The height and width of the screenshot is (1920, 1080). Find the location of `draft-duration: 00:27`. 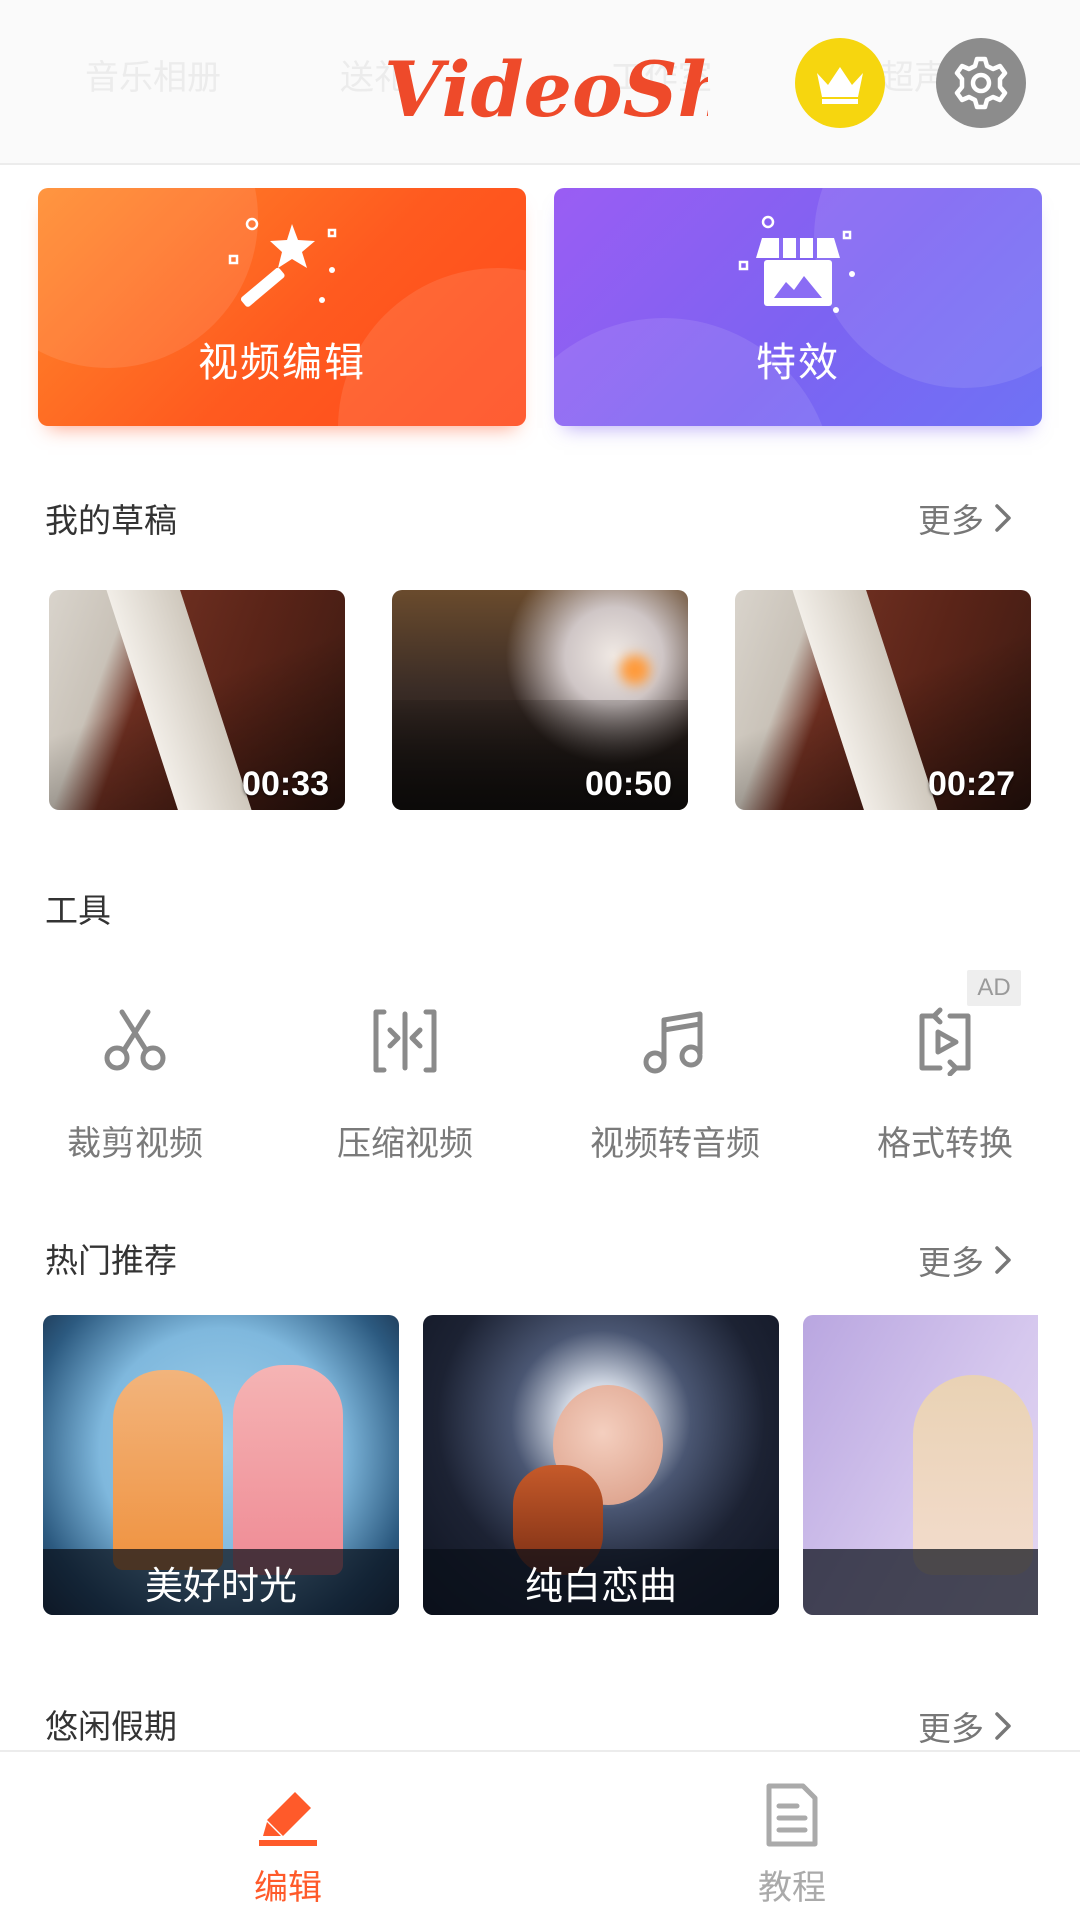

draft-duration: 00:27 is located at coordinates (971, 784).